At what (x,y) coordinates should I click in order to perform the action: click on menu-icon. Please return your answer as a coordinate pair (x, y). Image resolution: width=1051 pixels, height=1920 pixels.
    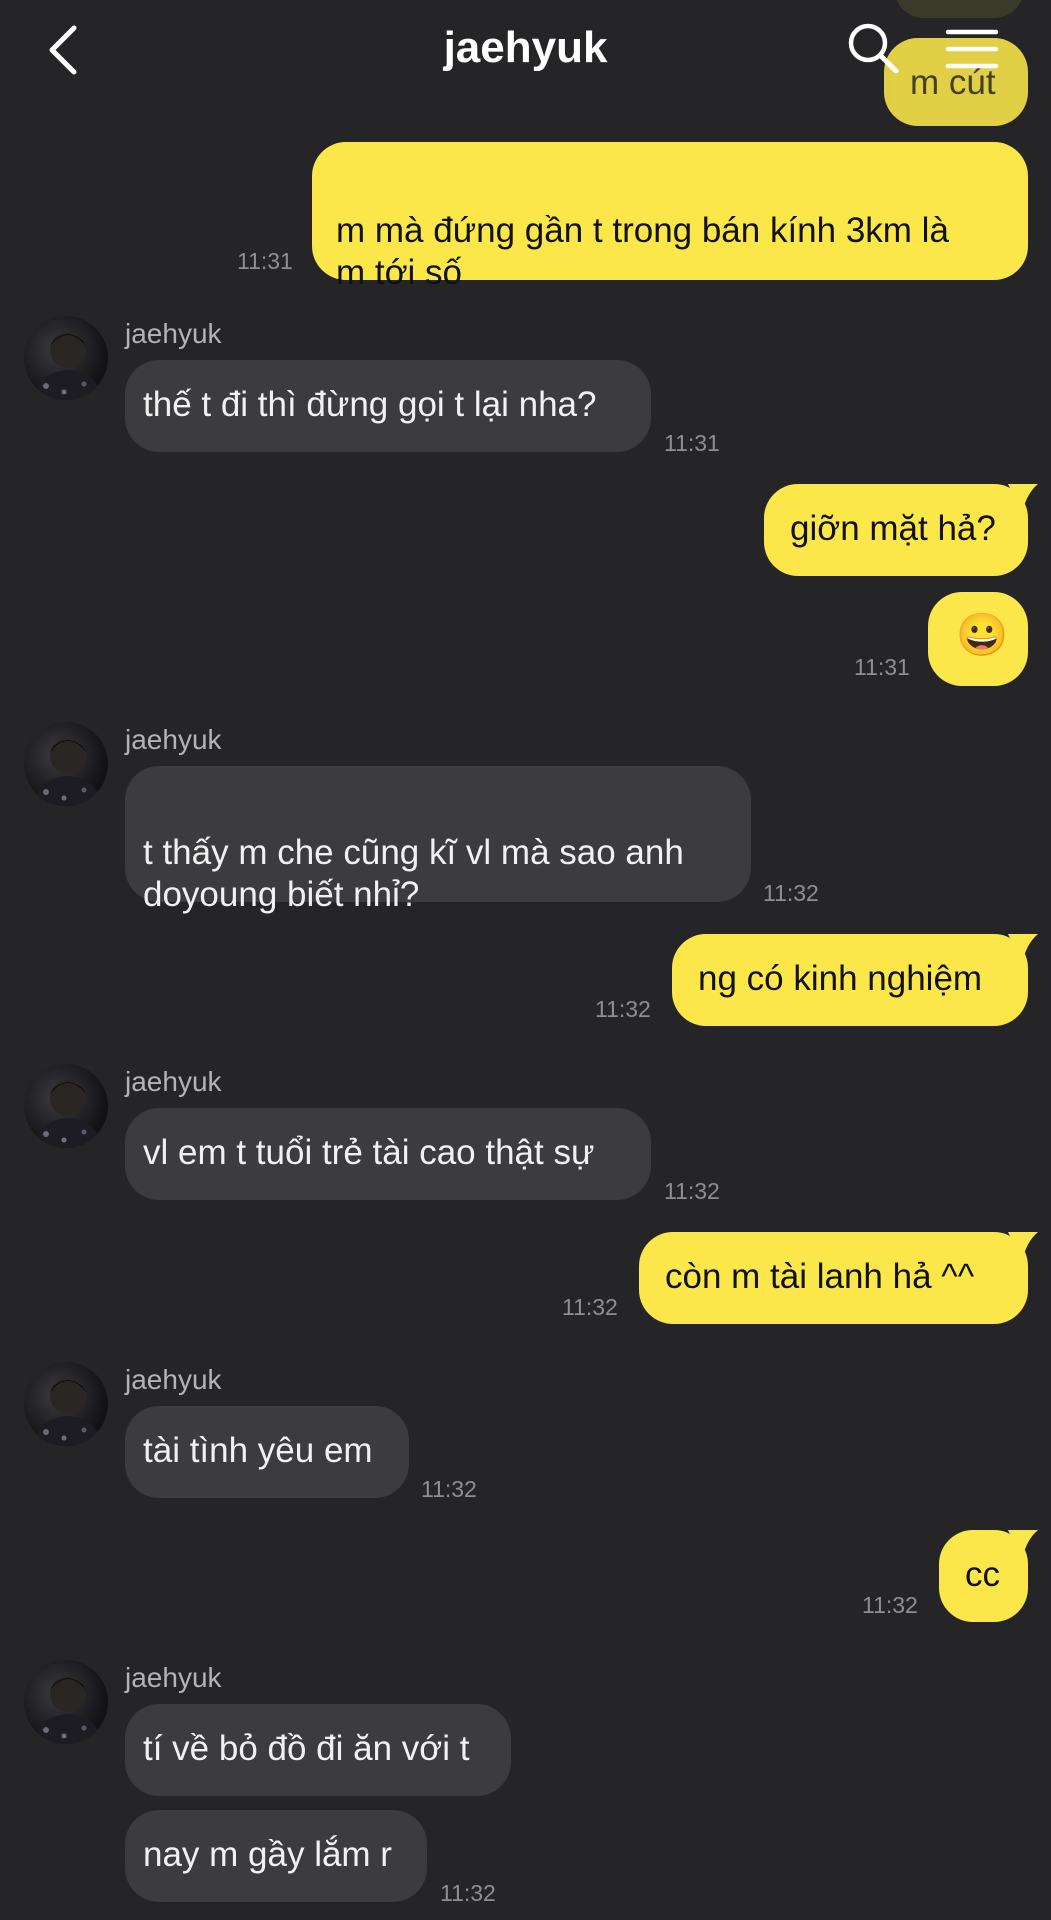
    Looking at the image, I should click on (972, 49).